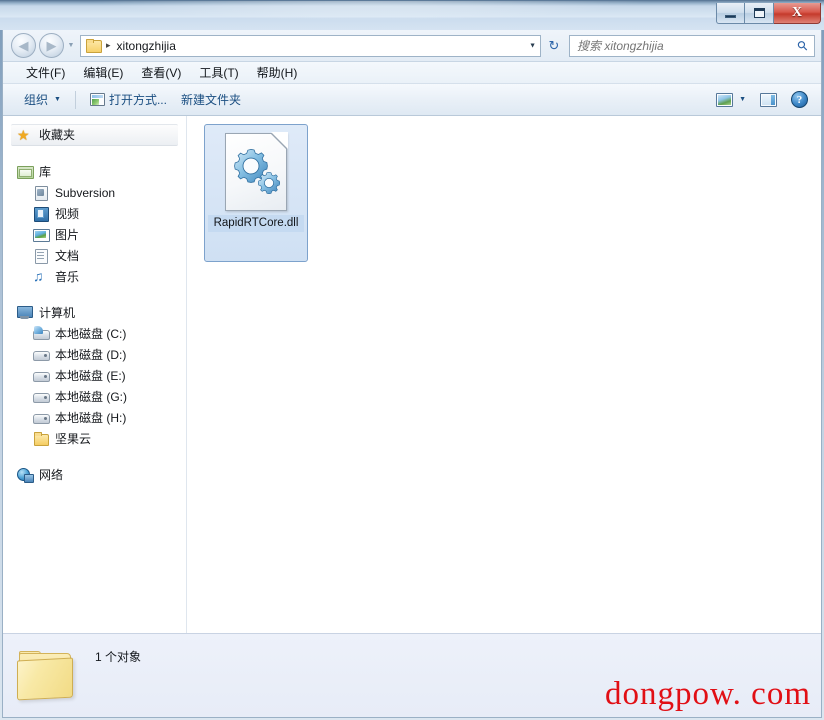 This screenshot has width=824, height=720. I want to click on close-icon: X, so click(797, 12).